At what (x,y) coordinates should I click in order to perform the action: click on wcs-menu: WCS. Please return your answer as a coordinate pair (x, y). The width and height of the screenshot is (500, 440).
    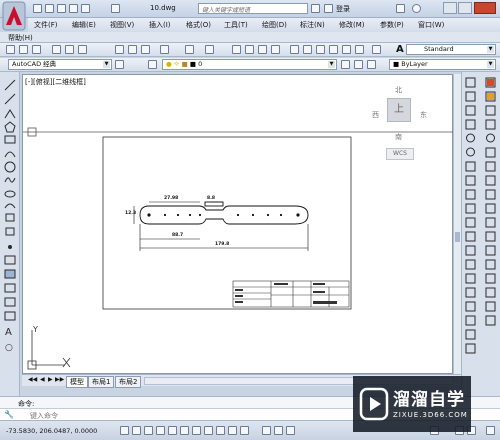
    Looking at the image, I should click on (400, 154).